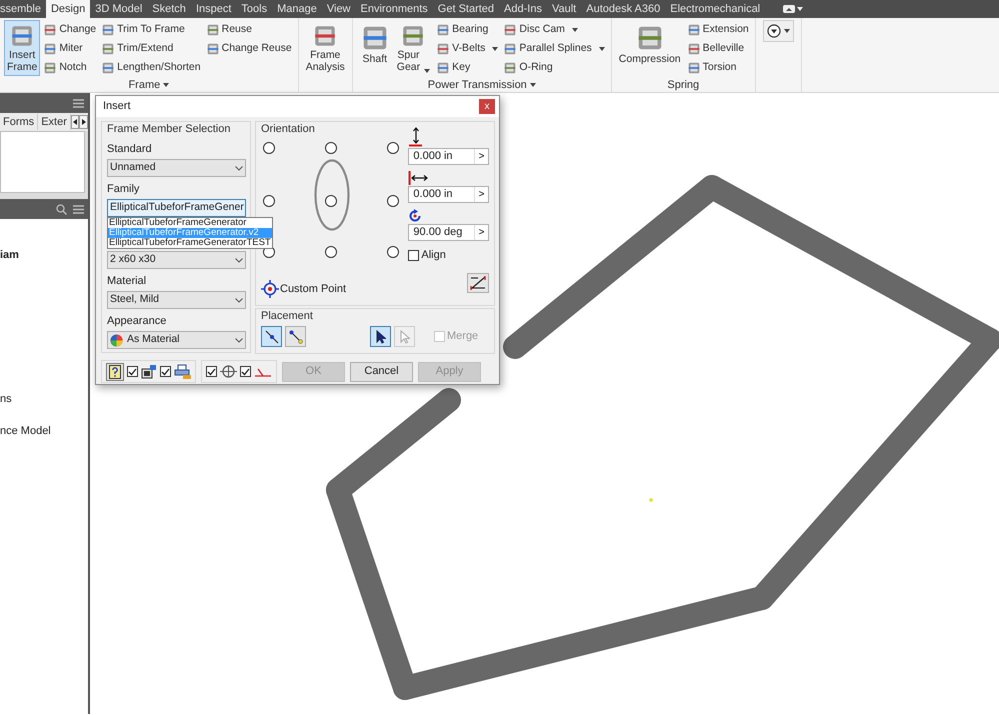 The image size is (999, 715). Describe the element at coordinates (68, 9) in the screenshot. I see `menu-tab: Design` at that location.